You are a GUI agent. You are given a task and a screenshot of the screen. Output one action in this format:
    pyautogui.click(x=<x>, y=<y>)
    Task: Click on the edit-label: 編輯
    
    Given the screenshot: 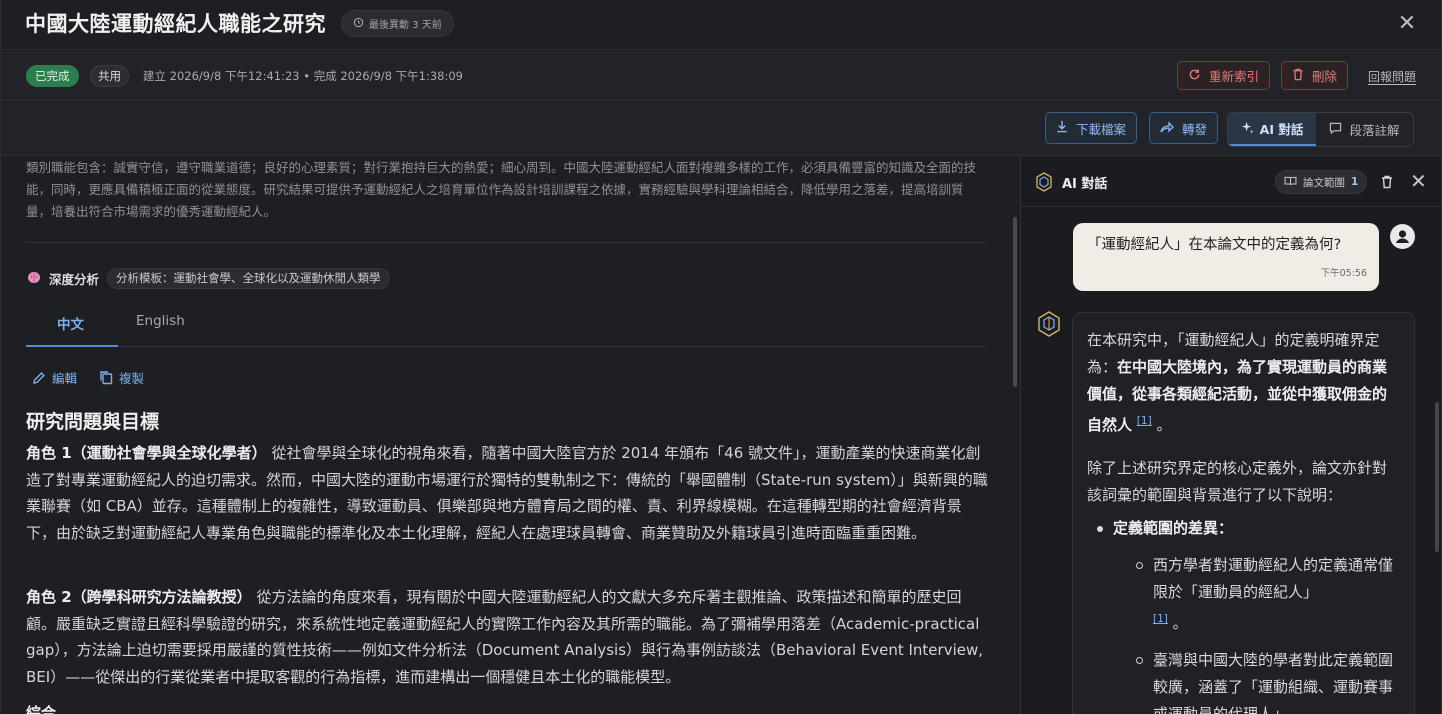 What is the action you would take?
    pyautogui.click(x=65, y=378)
    